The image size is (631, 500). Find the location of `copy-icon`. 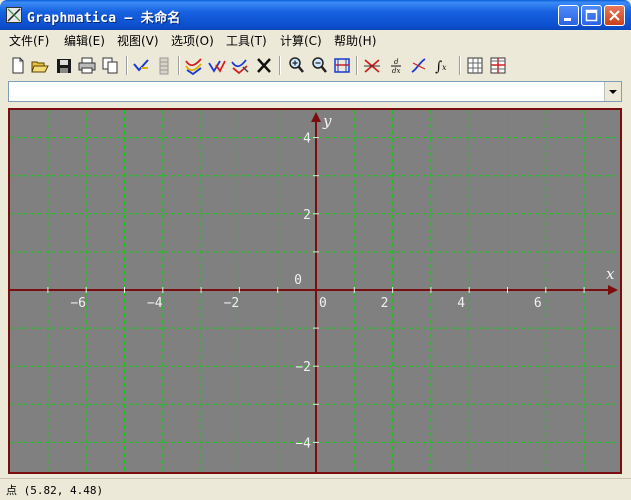

copy-icon is located at coordinates (110, 65).